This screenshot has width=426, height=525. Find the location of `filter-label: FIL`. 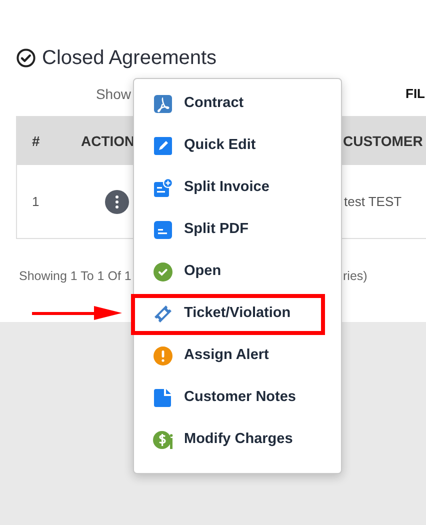

filter-label: FIL is located at coordinates (415, 94).